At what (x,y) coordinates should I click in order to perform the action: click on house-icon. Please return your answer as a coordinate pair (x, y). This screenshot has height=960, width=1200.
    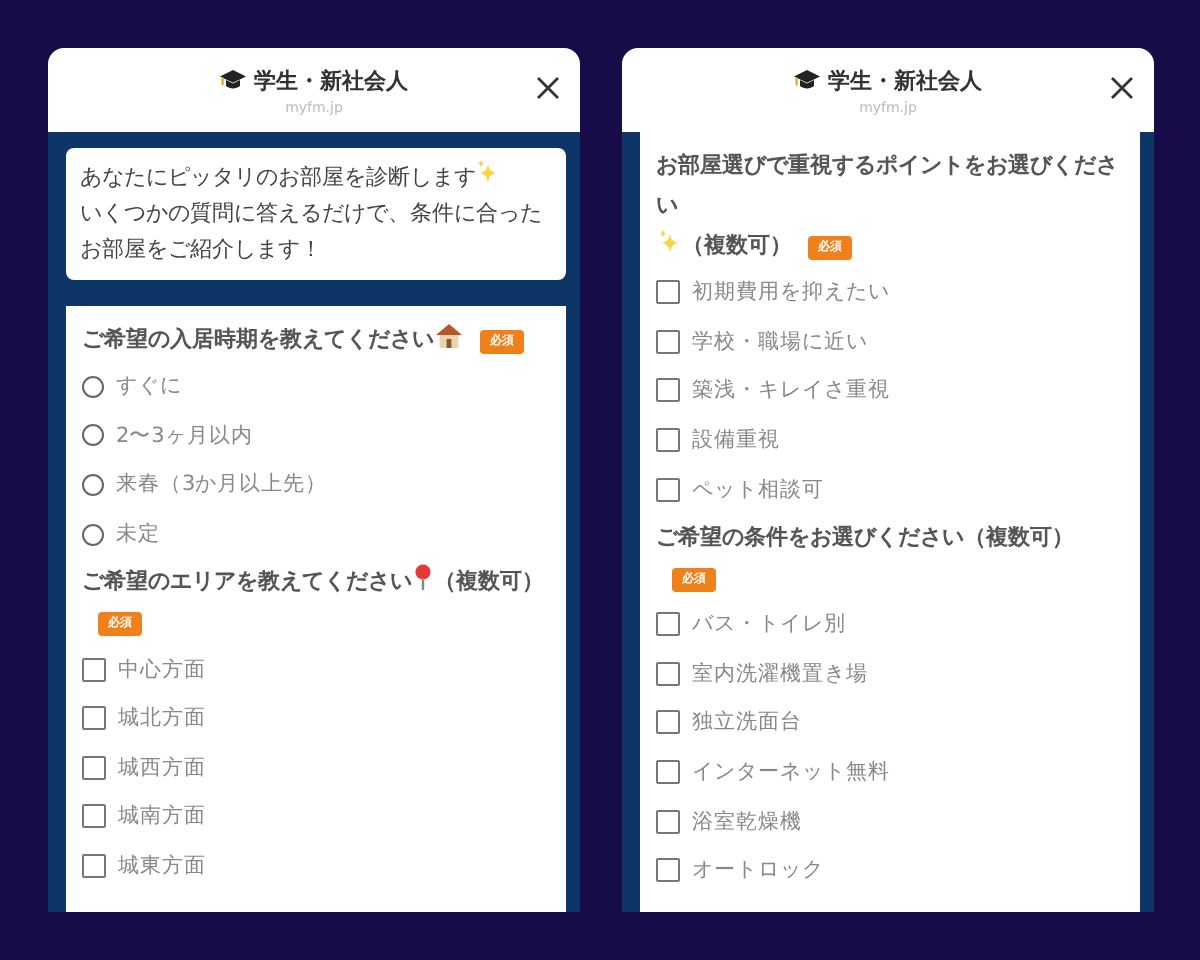
    Looking at the image, I should click on (449, 336).